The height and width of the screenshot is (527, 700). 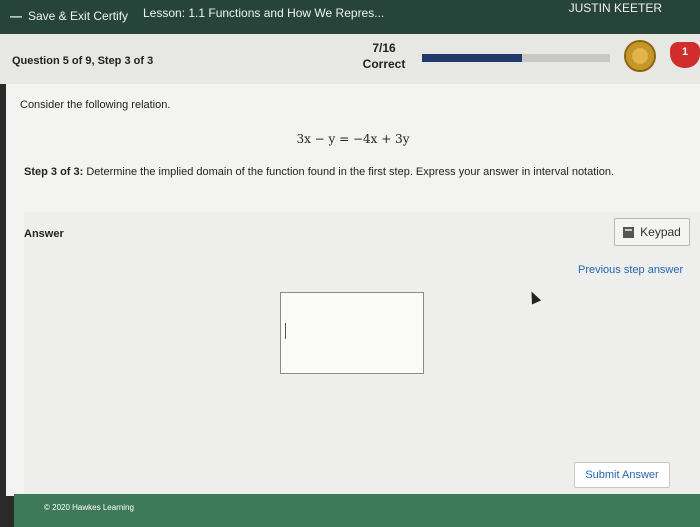 What do you see at coordinates (95, 105) in the screenshot?
I see `question-prompt: Consider the following relation.` at bounding box center [95, 105].